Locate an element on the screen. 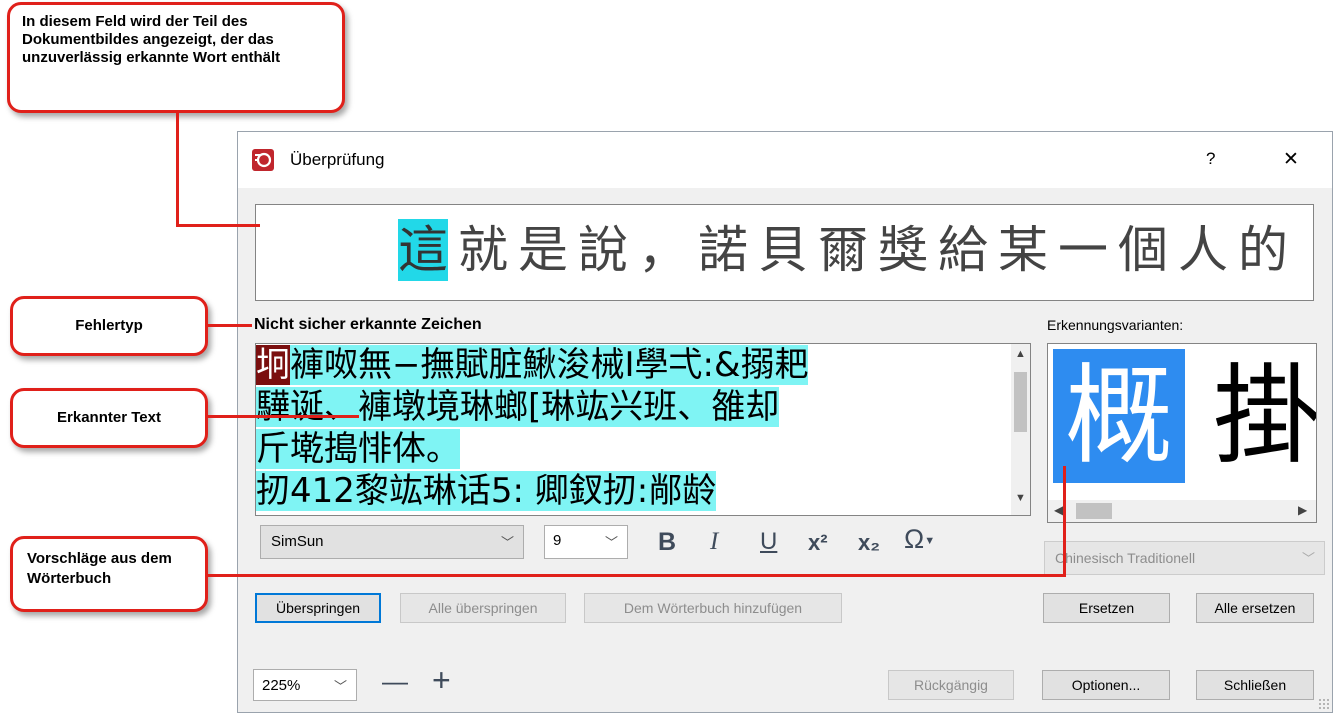 This screenshot has width=1342, height=716. recognized-text-span: 扨412黎竑琳话5: 卿釵扨:䣊龄 is located at coordinates (486, 491).